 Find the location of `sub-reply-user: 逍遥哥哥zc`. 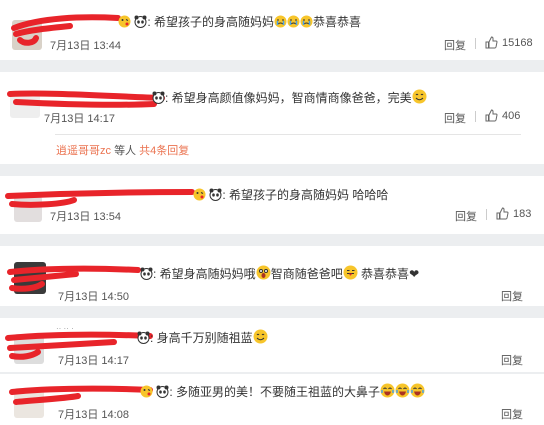

sub-reply-user: 逍遥哥哥zc is located at coordinates (83, 151).